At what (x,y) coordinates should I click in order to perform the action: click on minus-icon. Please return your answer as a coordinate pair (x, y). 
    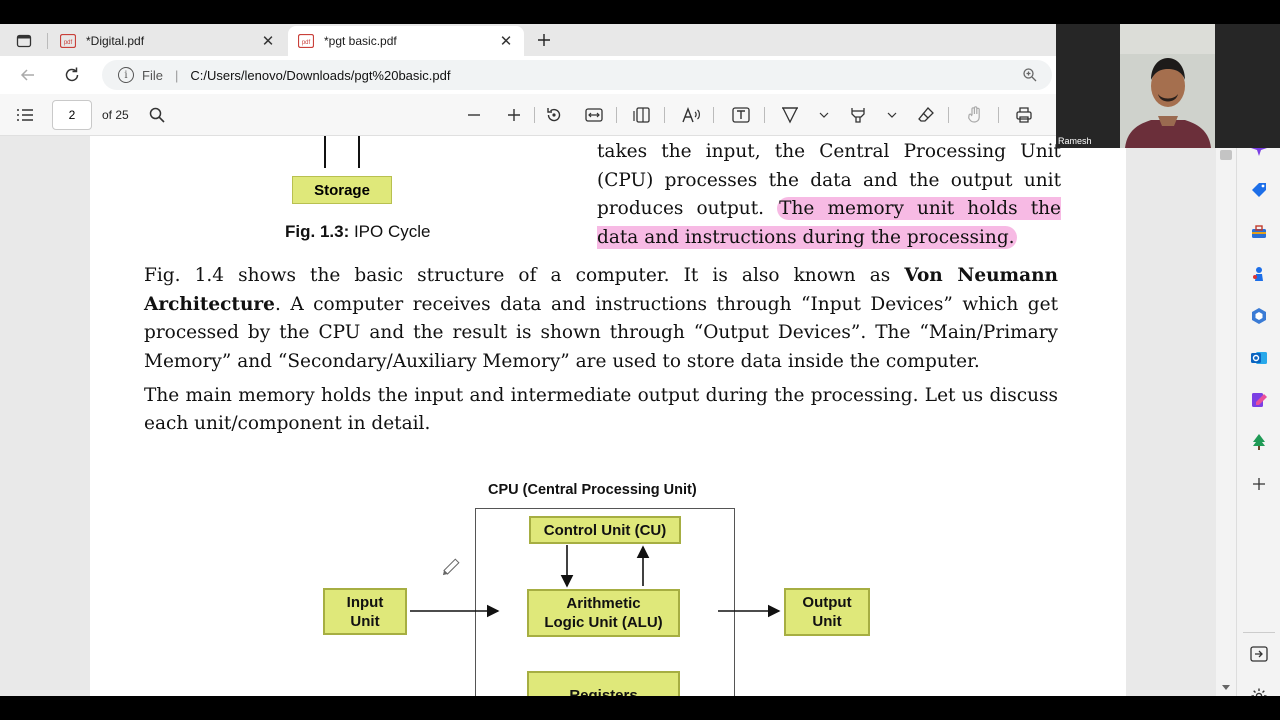
    Looking at the image, I should click on (474, 115).